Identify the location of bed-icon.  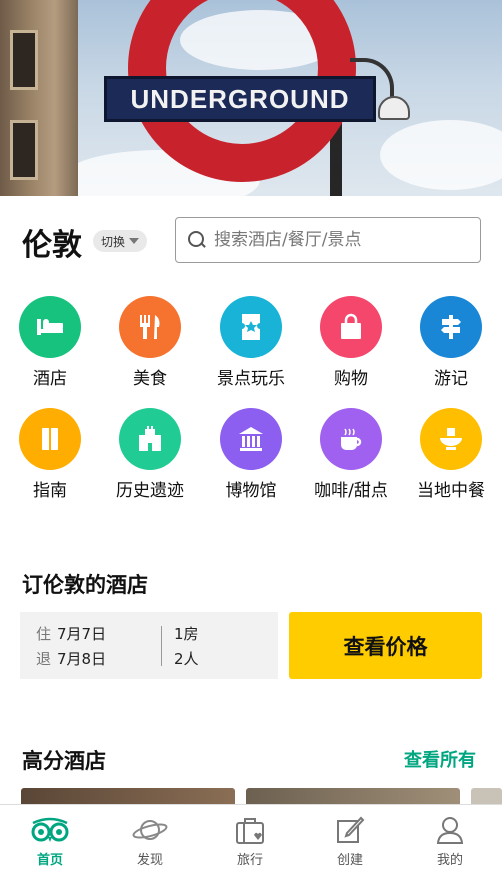
(50, 327).